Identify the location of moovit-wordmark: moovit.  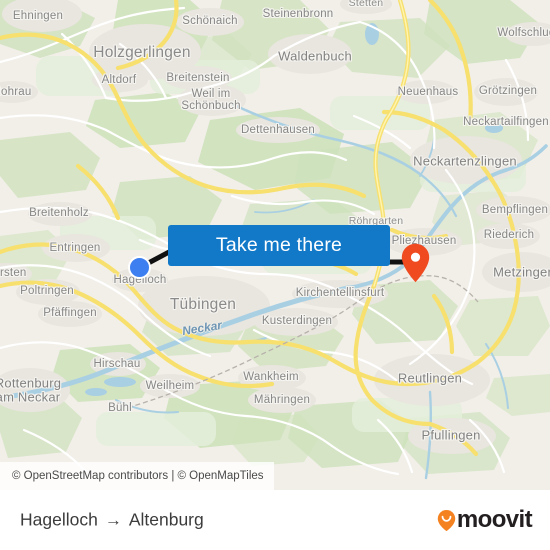
(494, 519).